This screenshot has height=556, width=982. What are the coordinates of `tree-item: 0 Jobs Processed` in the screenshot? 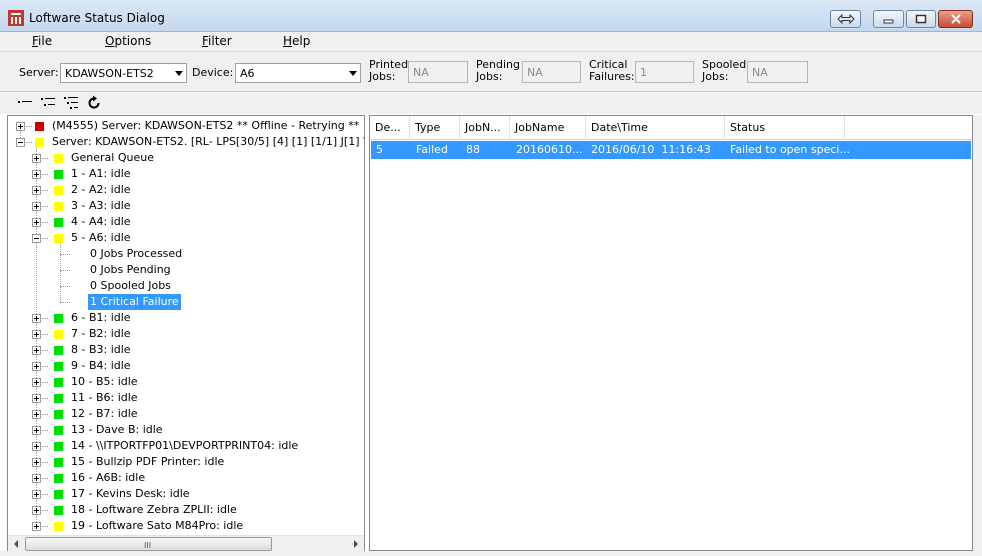 It's located at (186, 254).